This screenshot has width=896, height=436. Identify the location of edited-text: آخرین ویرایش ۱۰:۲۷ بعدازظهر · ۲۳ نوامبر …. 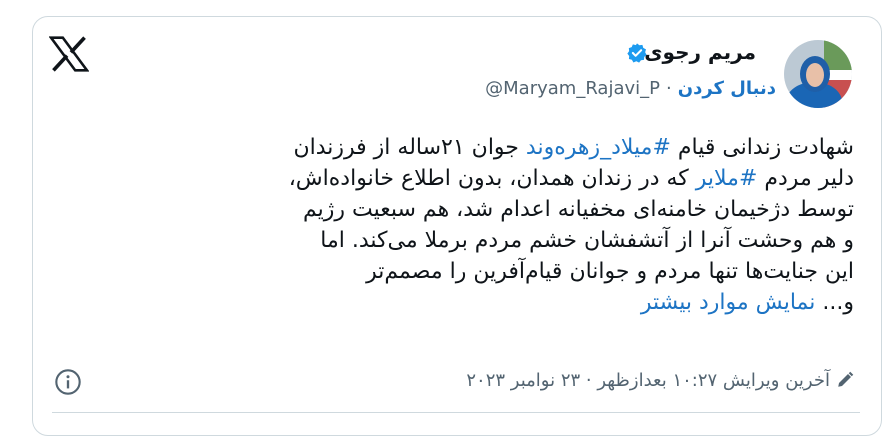
(648, 380).